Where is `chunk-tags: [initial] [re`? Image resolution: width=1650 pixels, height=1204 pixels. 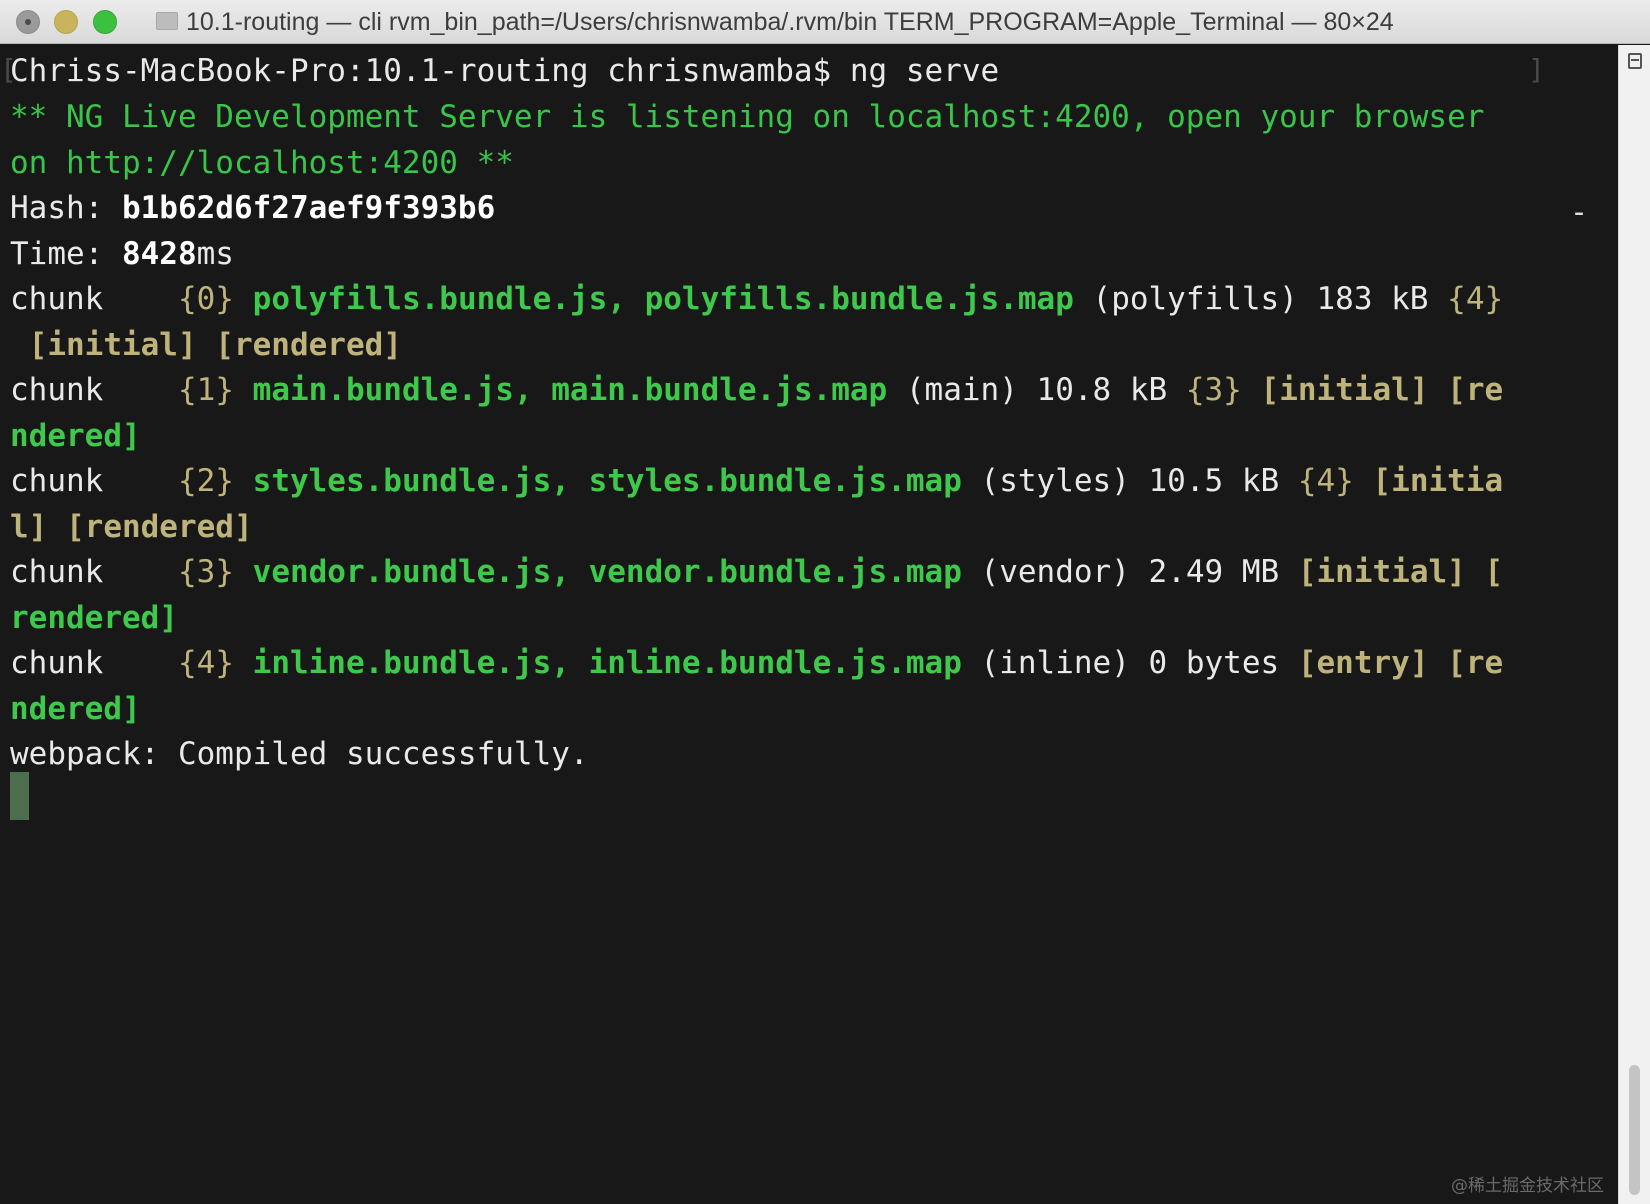 chunk-tags: [initial] [re is located at coordinates (1382, 390).